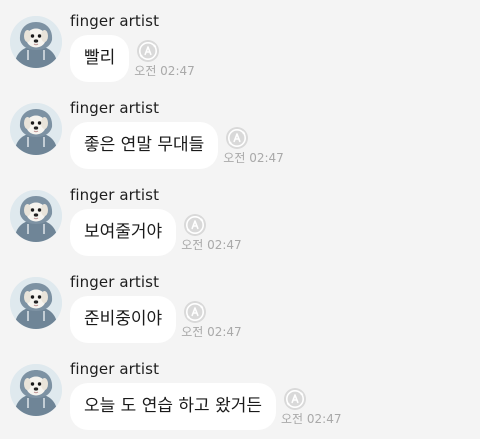 The image size is (480, 439). I want to click on message-bubble: 빨리, so click(100, 58).